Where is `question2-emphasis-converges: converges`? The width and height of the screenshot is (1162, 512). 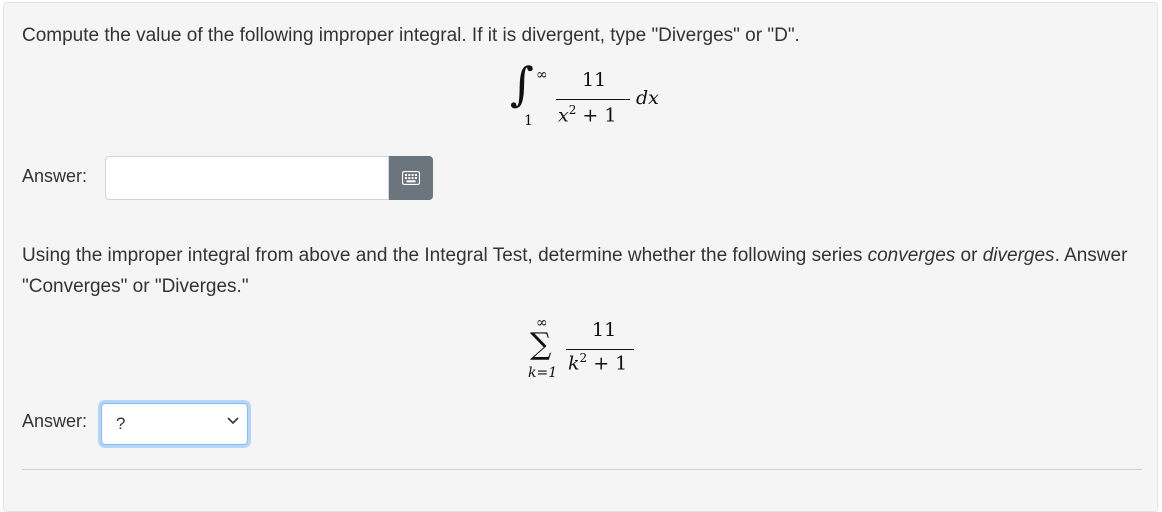 question2-emphasis-converges: converges is located at coordinates (911, 255).